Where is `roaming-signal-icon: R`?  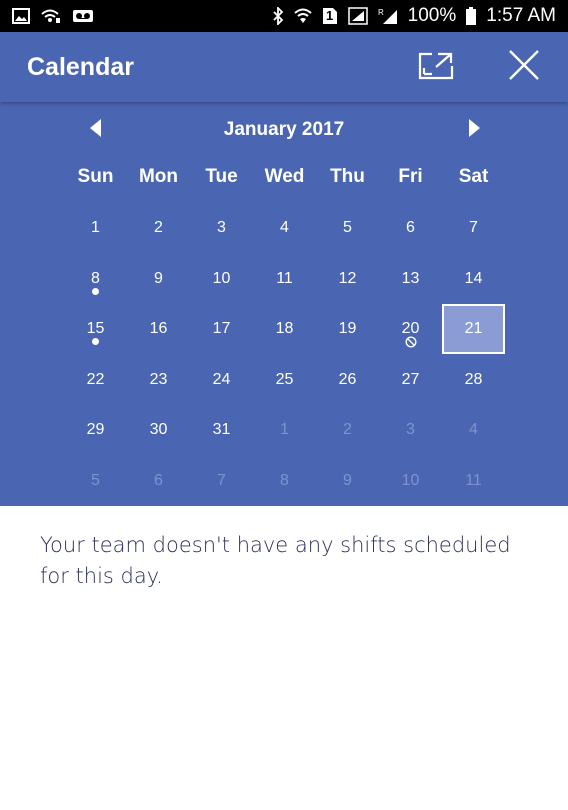
roaming-signal-icon: R is located at coordinates (388, 16).